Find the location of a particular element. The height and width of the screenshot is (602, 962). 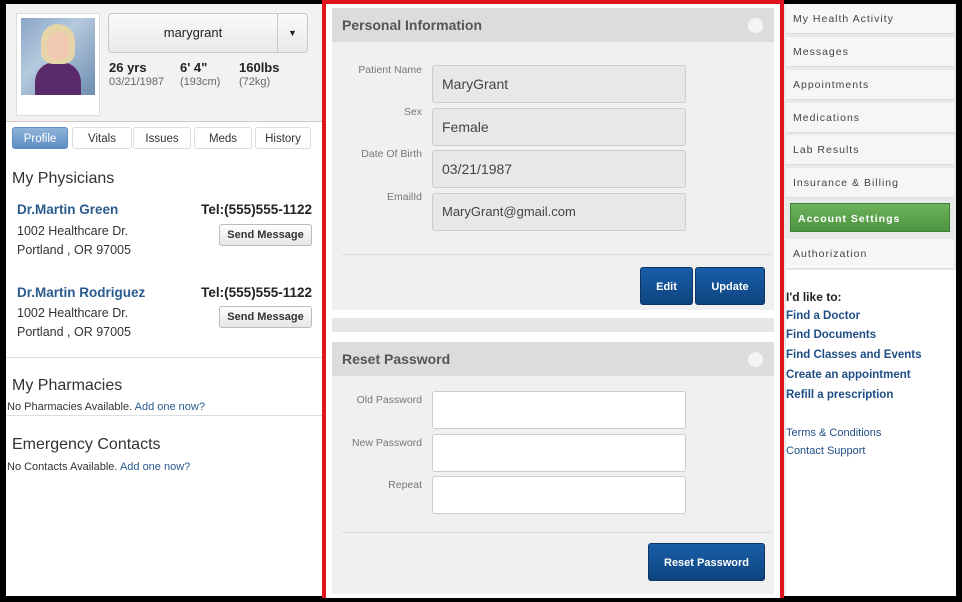

card-title: Personal Information is located at coordinates (412, 25).